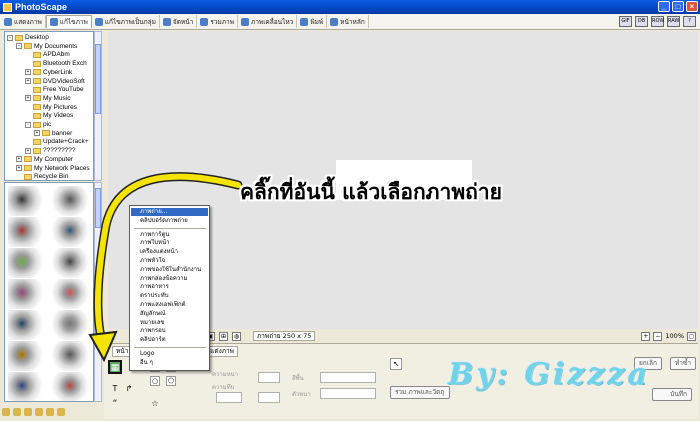 Image resolution: width=700 pixels, height=421 pixels. I want to click on text-tool-icon: T, so click(115, 390).